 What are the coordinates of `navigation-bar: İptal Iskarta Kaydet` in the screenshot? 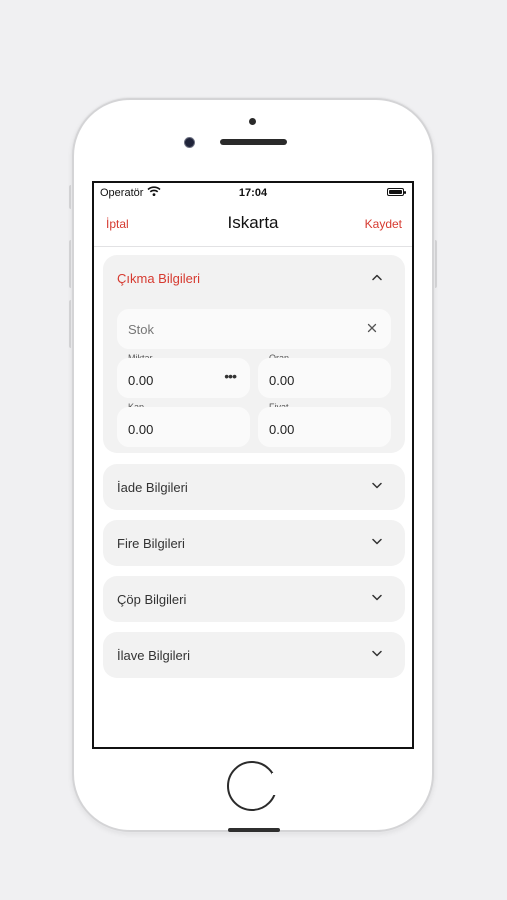 It's located at (253, 225).